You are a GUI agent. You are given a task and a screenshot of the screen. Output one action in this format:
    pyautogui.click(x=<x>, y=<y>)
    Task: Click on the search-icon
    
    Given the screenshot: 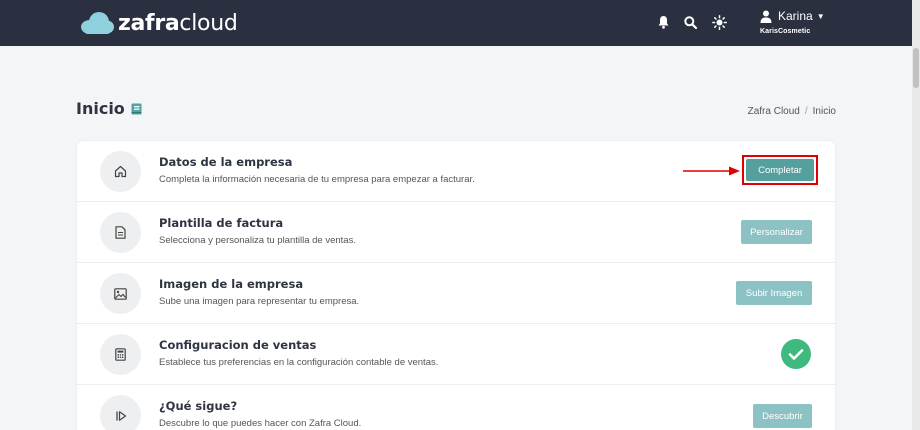 What is the action you would take?
    pyautogui.click(x=690, y=22)
    